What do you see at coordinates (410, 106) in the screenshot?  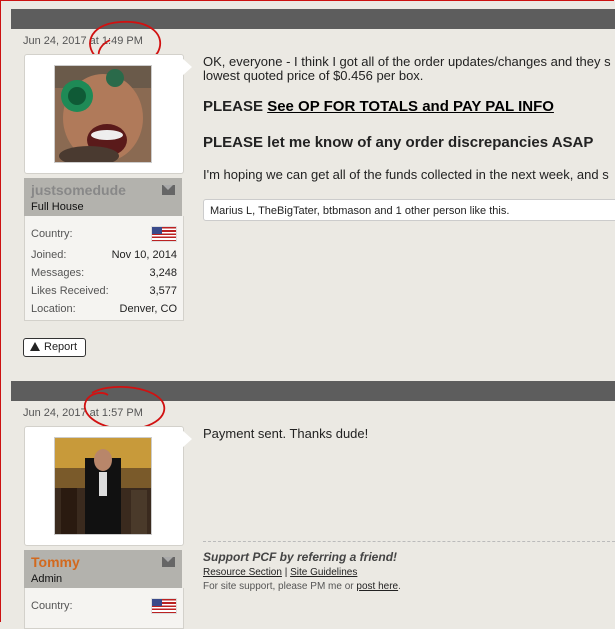 I see `op-totals-link: See OP FOR TOTALS and PAY PAL INFO` at bounding box center [410, 106].